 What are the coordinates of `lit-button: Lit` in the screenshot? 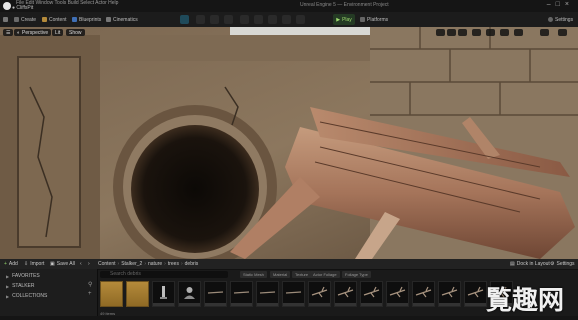 It's located at (58, 32).